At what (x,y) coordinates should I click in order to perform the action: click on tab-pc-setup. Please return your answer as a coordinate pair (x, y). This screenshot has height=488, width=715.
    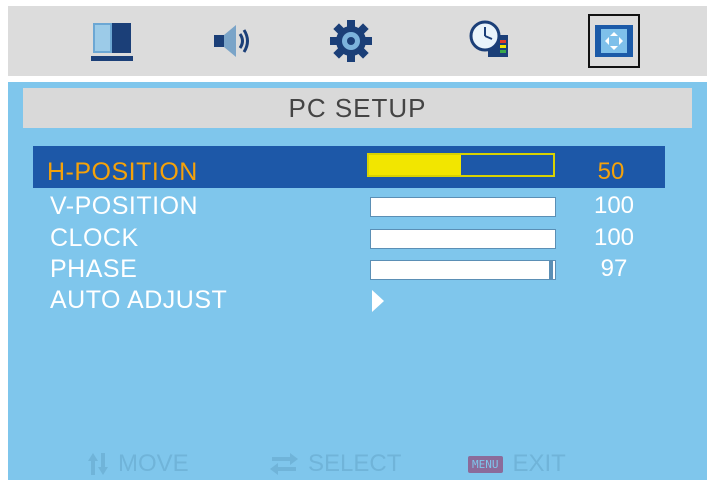
    Looking at the image, I should click on (614, 41).